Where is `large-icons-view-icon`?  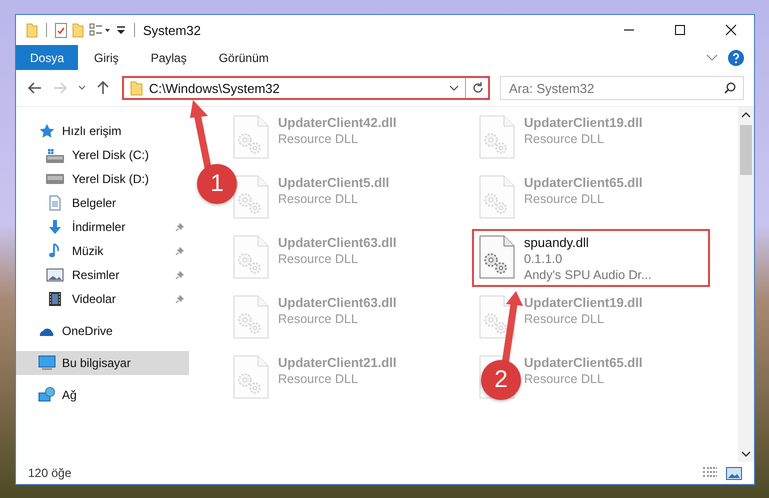 large-icons-view-icon is located at coordinates (734, 473).